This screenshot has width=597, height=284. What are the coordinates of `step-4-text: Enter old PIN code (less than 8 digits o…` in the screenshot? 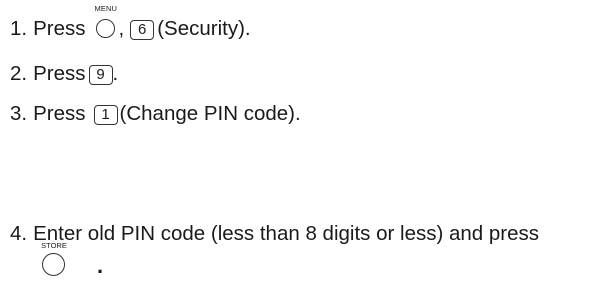 It's located at (286, 233).